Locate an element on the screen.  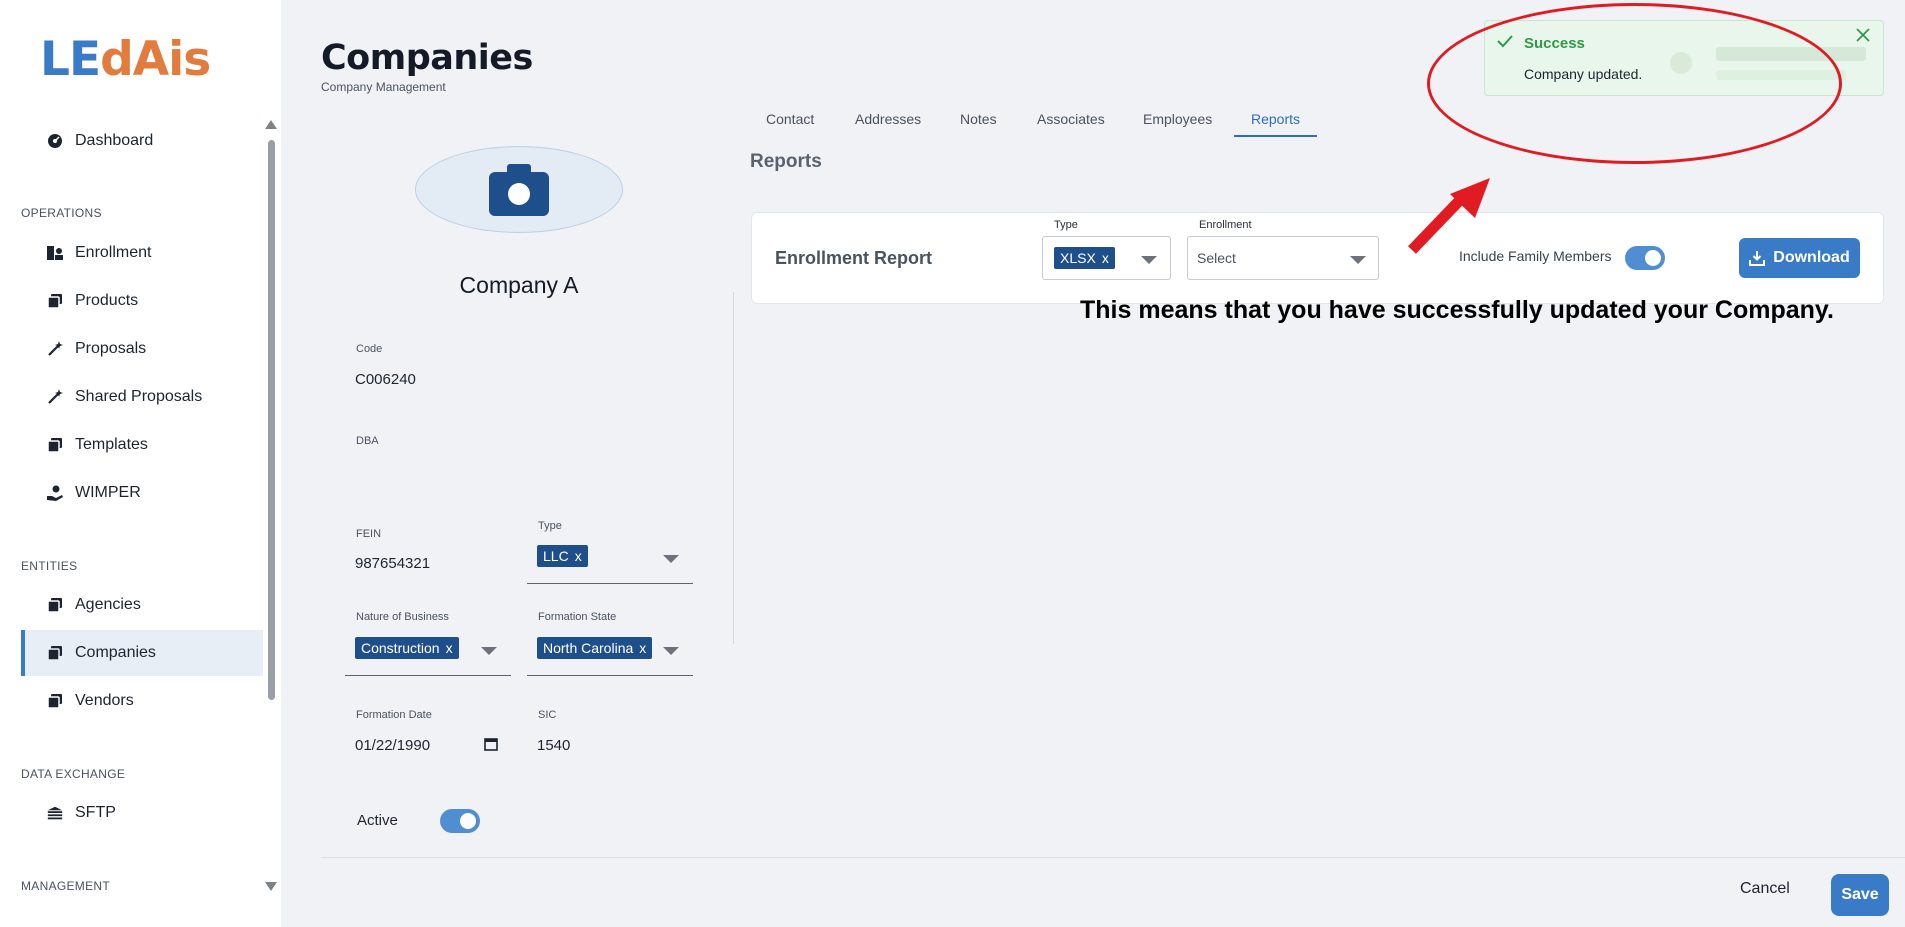
sidebar-item-vendors: Vendors is located at coordinates (142, 701).